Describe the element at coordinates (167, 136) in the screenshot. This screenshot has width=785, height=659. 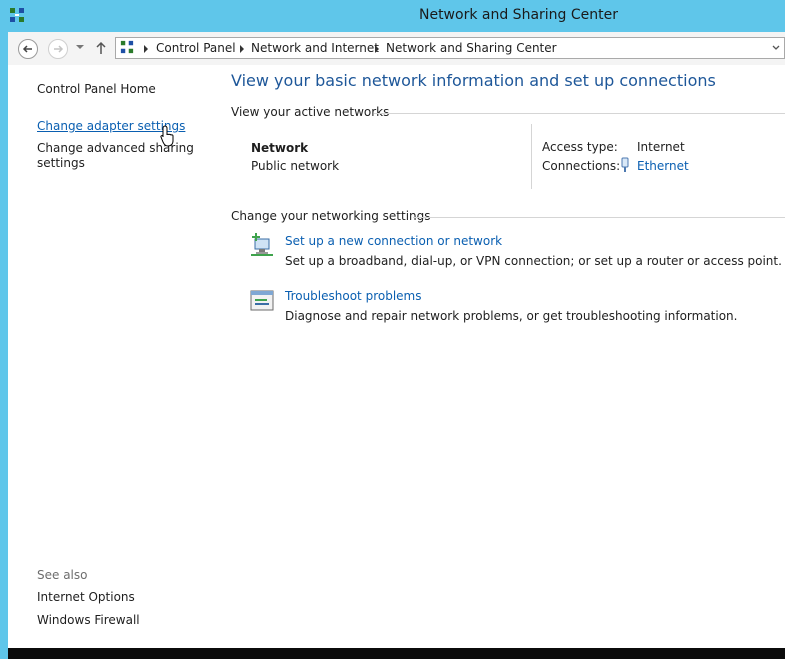
I see `hand-cursor-icon` at that location.